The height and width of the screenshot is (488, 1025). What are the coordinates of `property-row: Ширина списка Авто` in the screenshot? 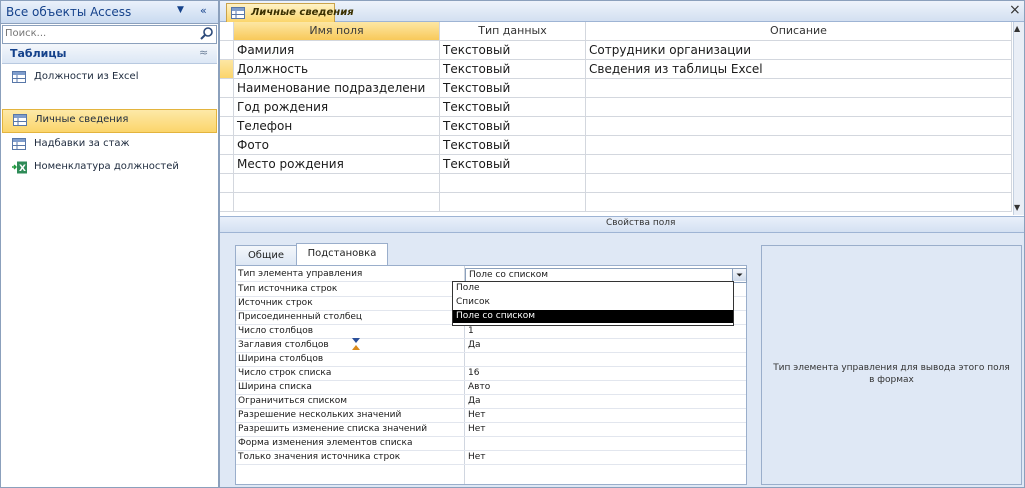 It's located at (491, 388).